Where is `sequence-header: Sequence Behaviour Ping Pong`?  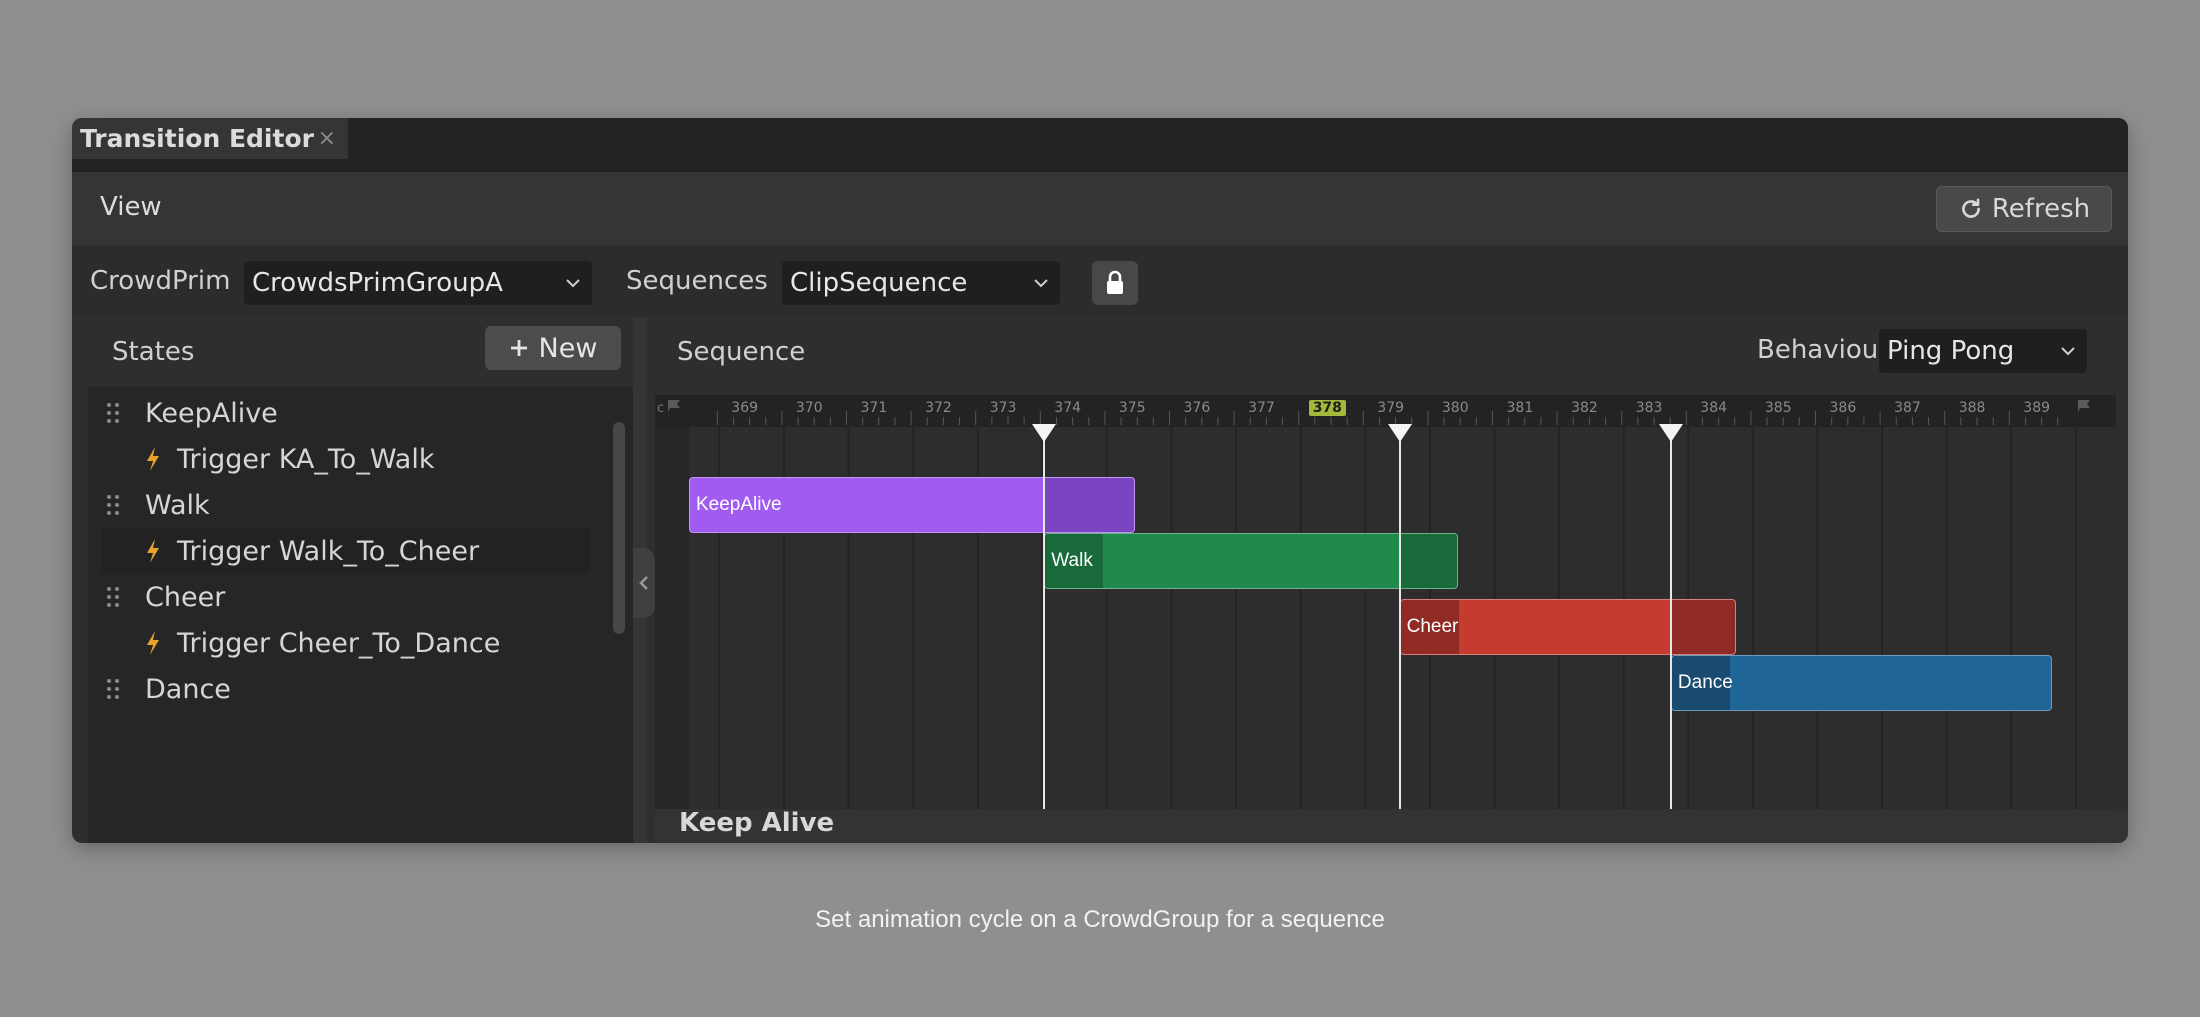
sequence-header: Sequence Behaviour Ping Pong is located at coordinates (1387, 352).